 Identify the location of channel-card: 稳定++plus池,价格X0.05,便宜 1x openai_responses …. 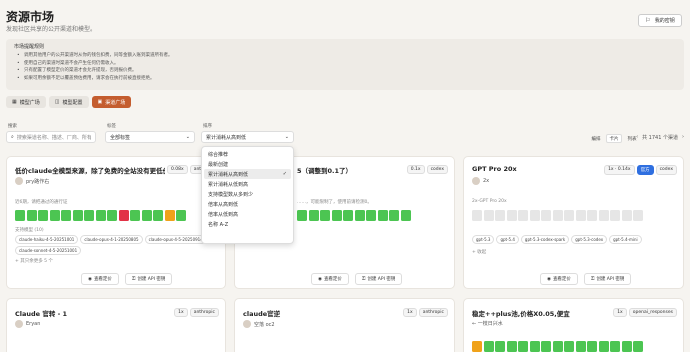
(573, 325).